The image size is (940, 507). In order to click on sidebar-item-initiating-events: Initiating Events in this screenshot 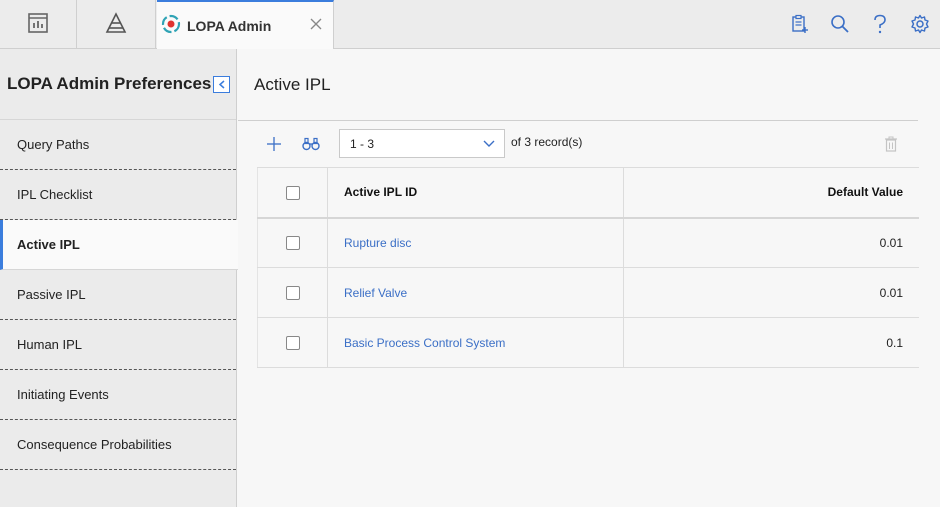, I will do `click(118, 395)`.